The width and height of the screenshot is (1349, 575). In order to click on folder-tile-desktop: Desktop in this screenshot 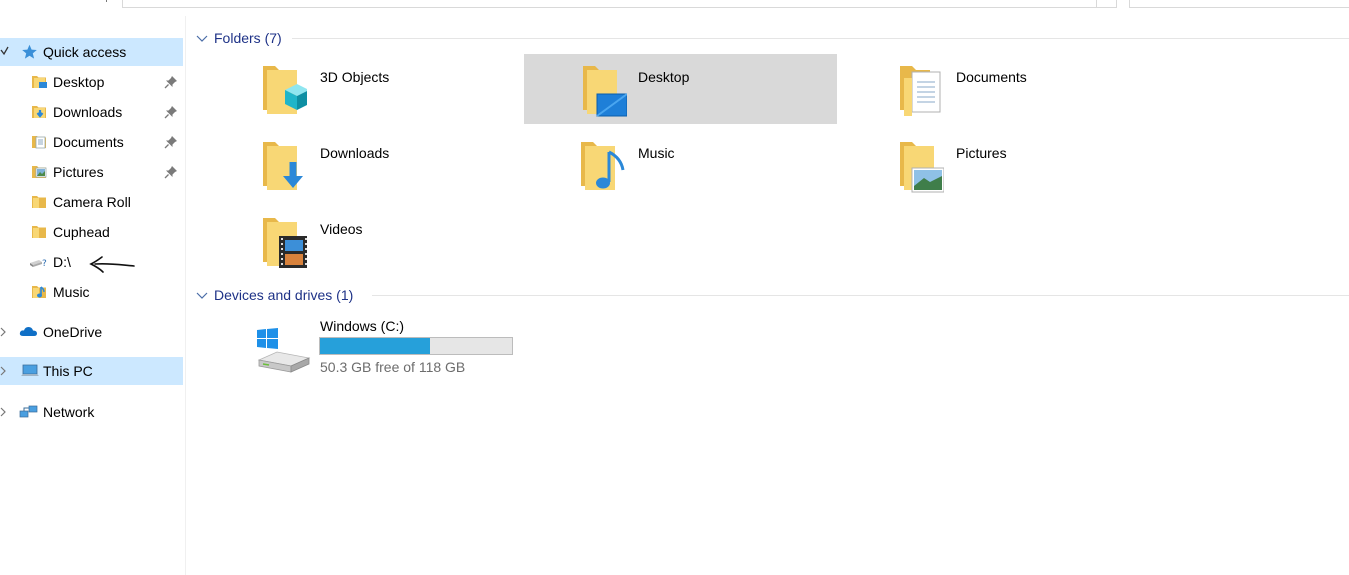, I will do `click(680, 89)`.